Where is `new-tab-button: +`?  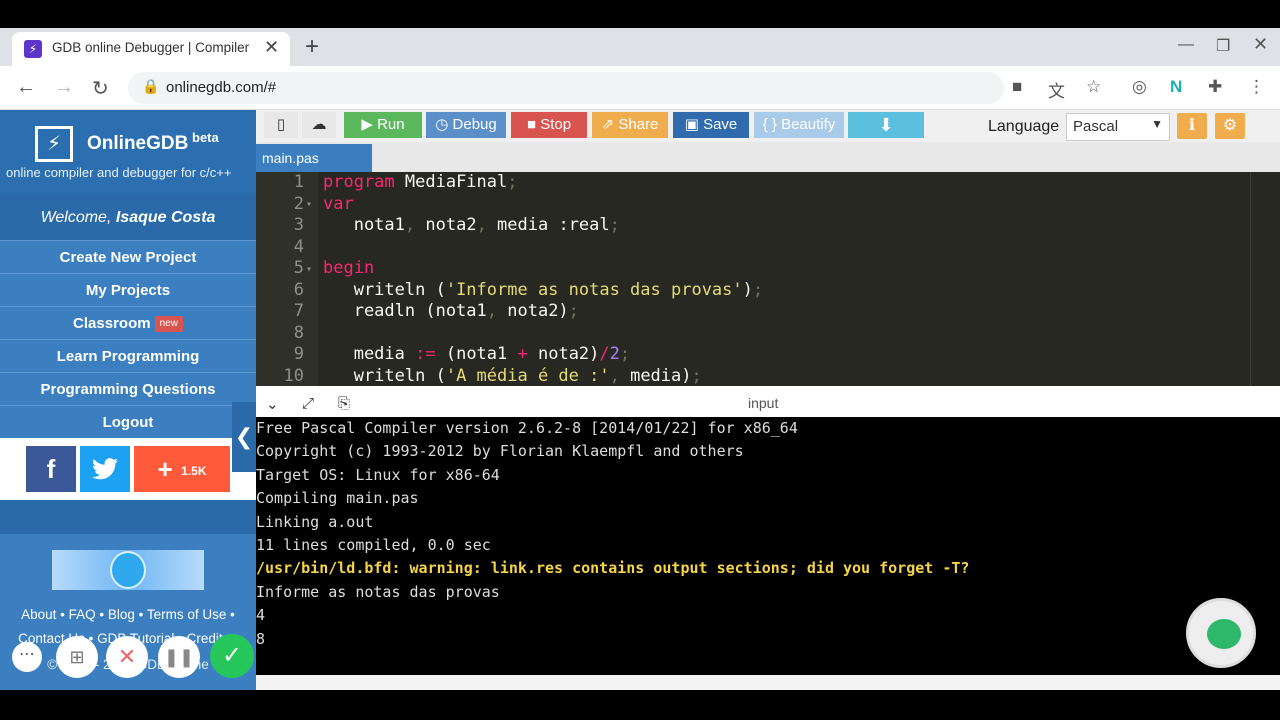
new-tab-button: + is located at coordinates (312, 47).